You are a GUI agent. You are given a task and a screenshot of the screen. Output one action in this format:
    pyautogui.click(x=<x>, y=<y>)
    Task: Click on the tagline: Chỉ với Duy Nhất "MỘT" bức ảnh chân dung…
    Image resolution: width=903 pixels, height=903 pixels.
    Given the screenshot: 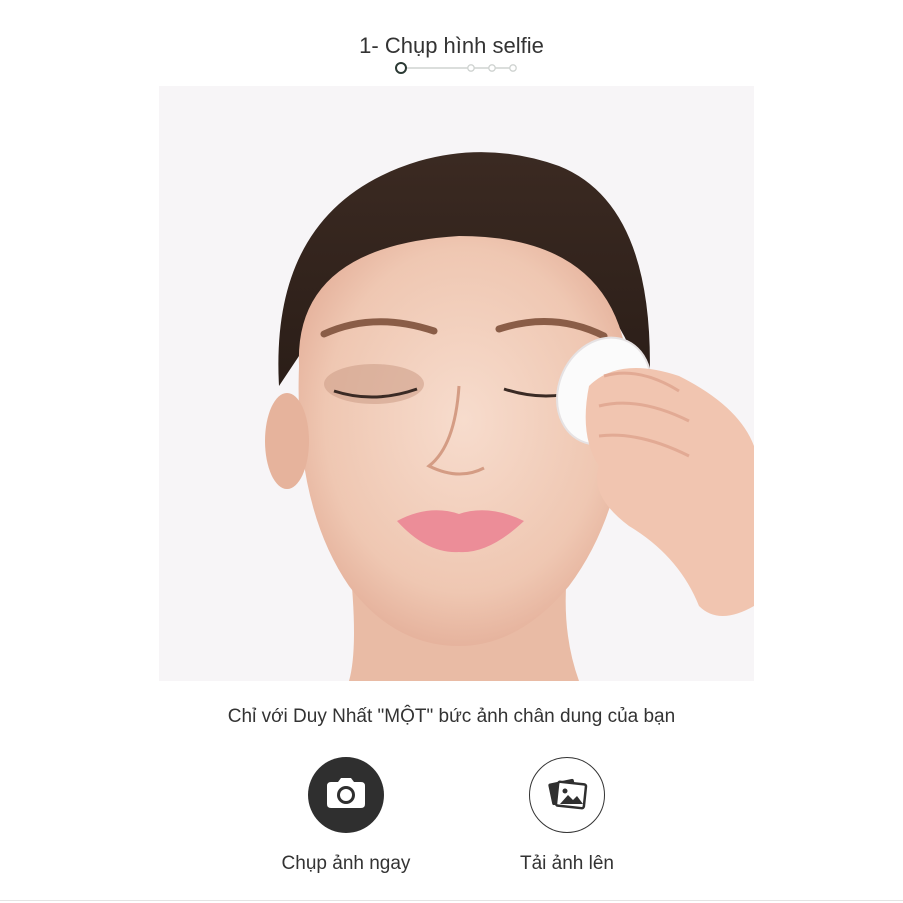 What is the action you would take?
    pyautogui.click(x=451, y=716)
    